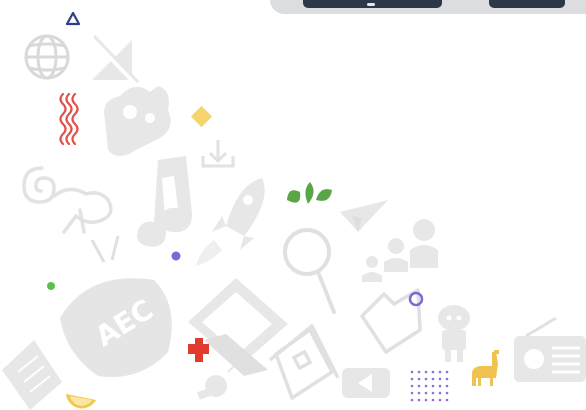 The image size is (586, 410). What do you see at coordinates (309, 271) in the screenshot?
I see `magnifier-icon` at bounding box center [309, 271].